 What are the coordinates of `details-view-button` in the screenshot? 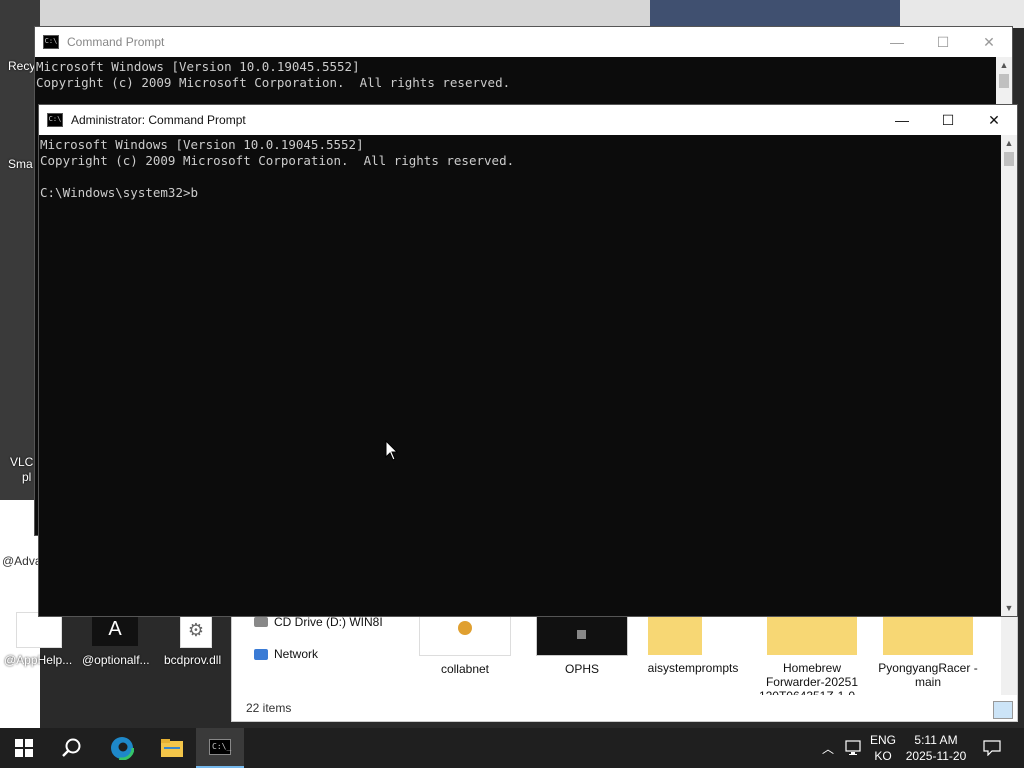 It's located at (969, 710).